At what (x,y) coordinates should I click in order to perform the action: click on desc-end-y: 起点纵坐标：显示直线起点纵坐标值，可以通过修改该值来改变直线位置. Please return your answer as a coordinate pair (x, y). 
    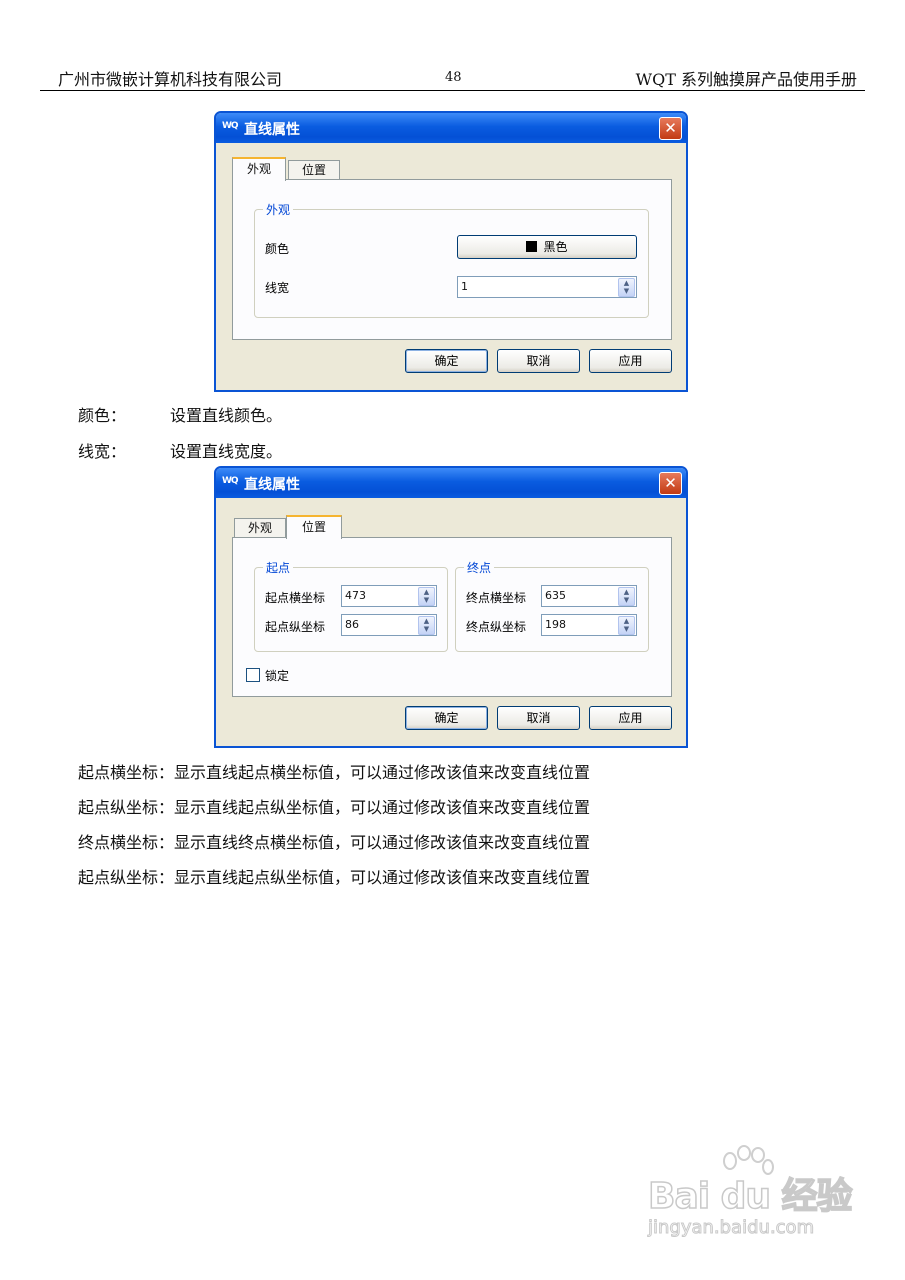
    Looking at the image, I should click on (334, 877).